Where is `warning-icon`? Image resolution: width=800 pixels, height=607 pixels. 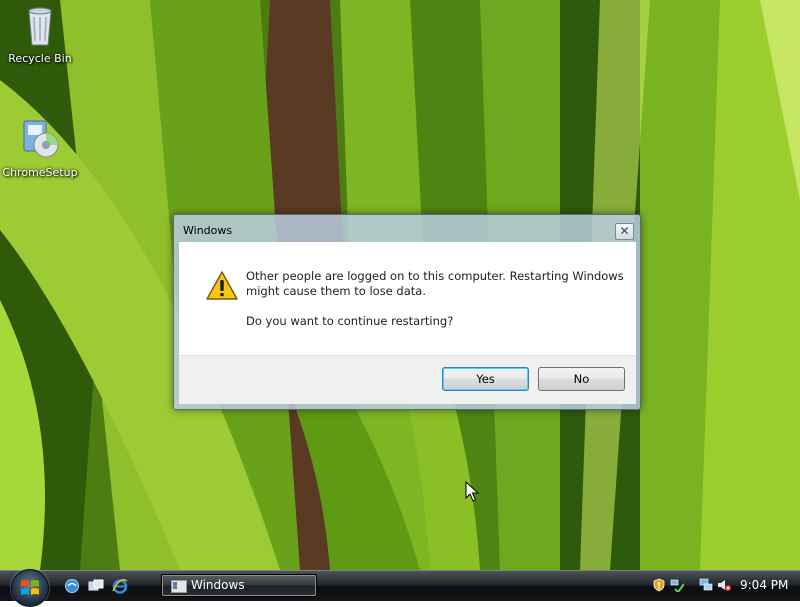
warning-icon is located at coordinates (222, 285).